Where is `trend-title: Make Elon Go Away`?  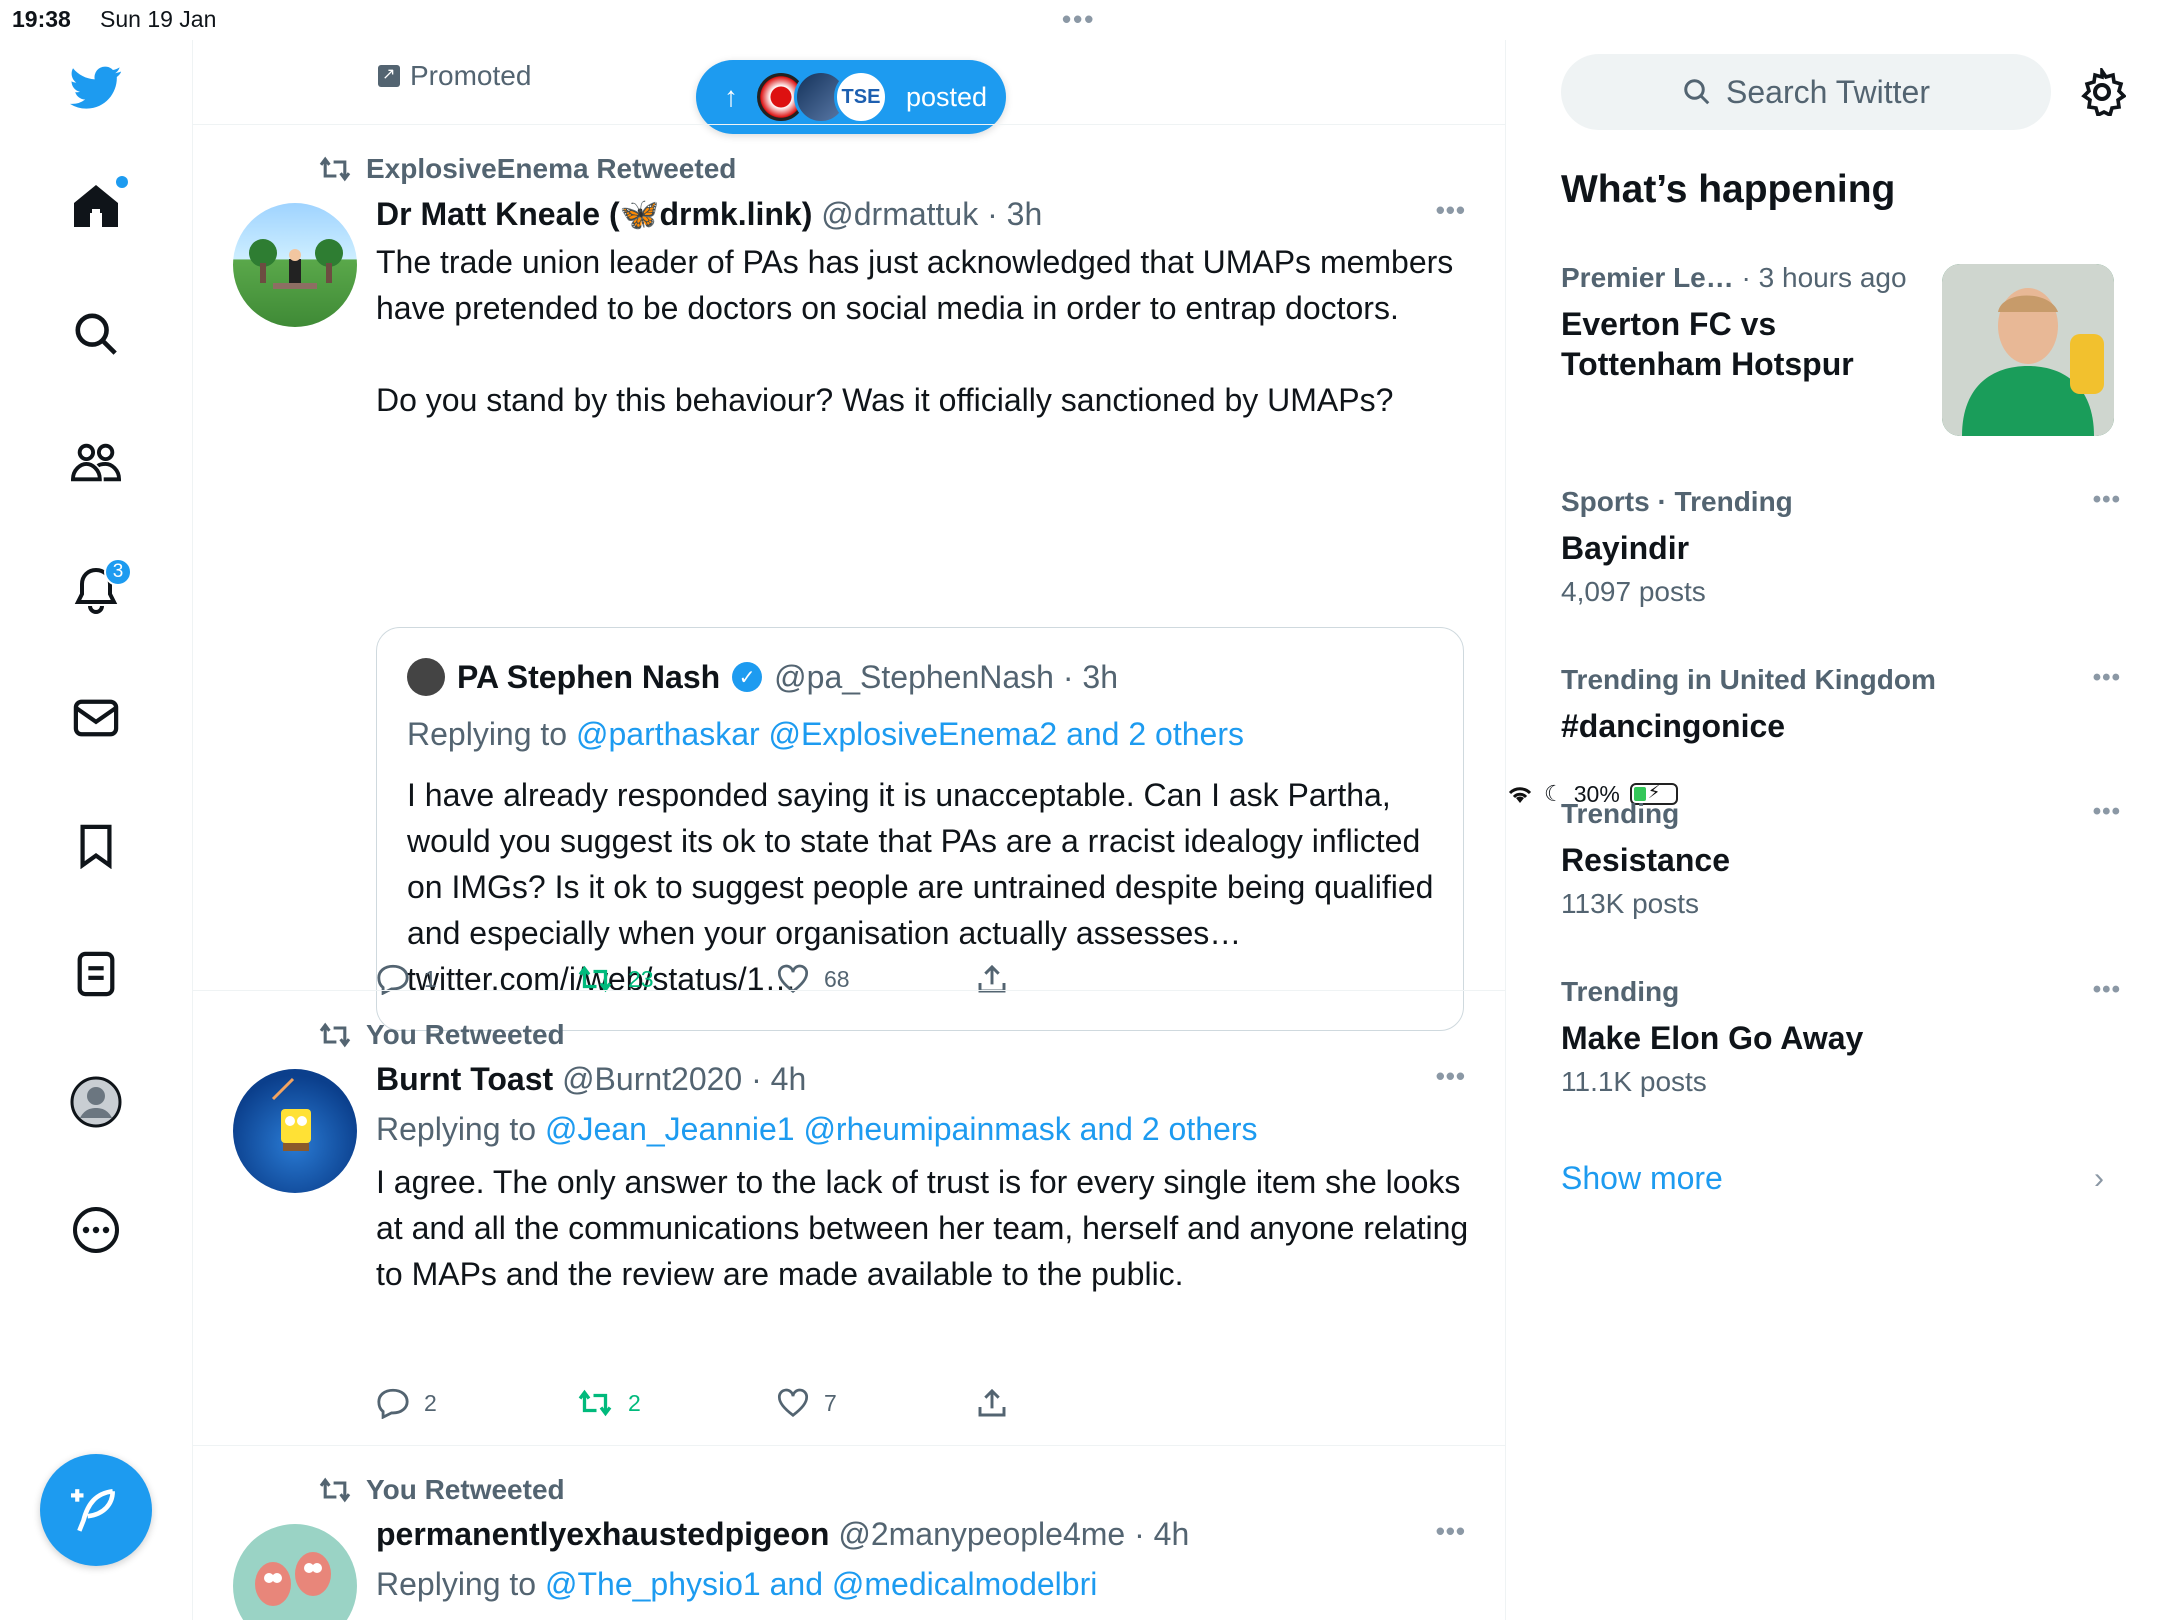 trend-title: Make Elon Go Away is located at coordinates (1712, 1038).